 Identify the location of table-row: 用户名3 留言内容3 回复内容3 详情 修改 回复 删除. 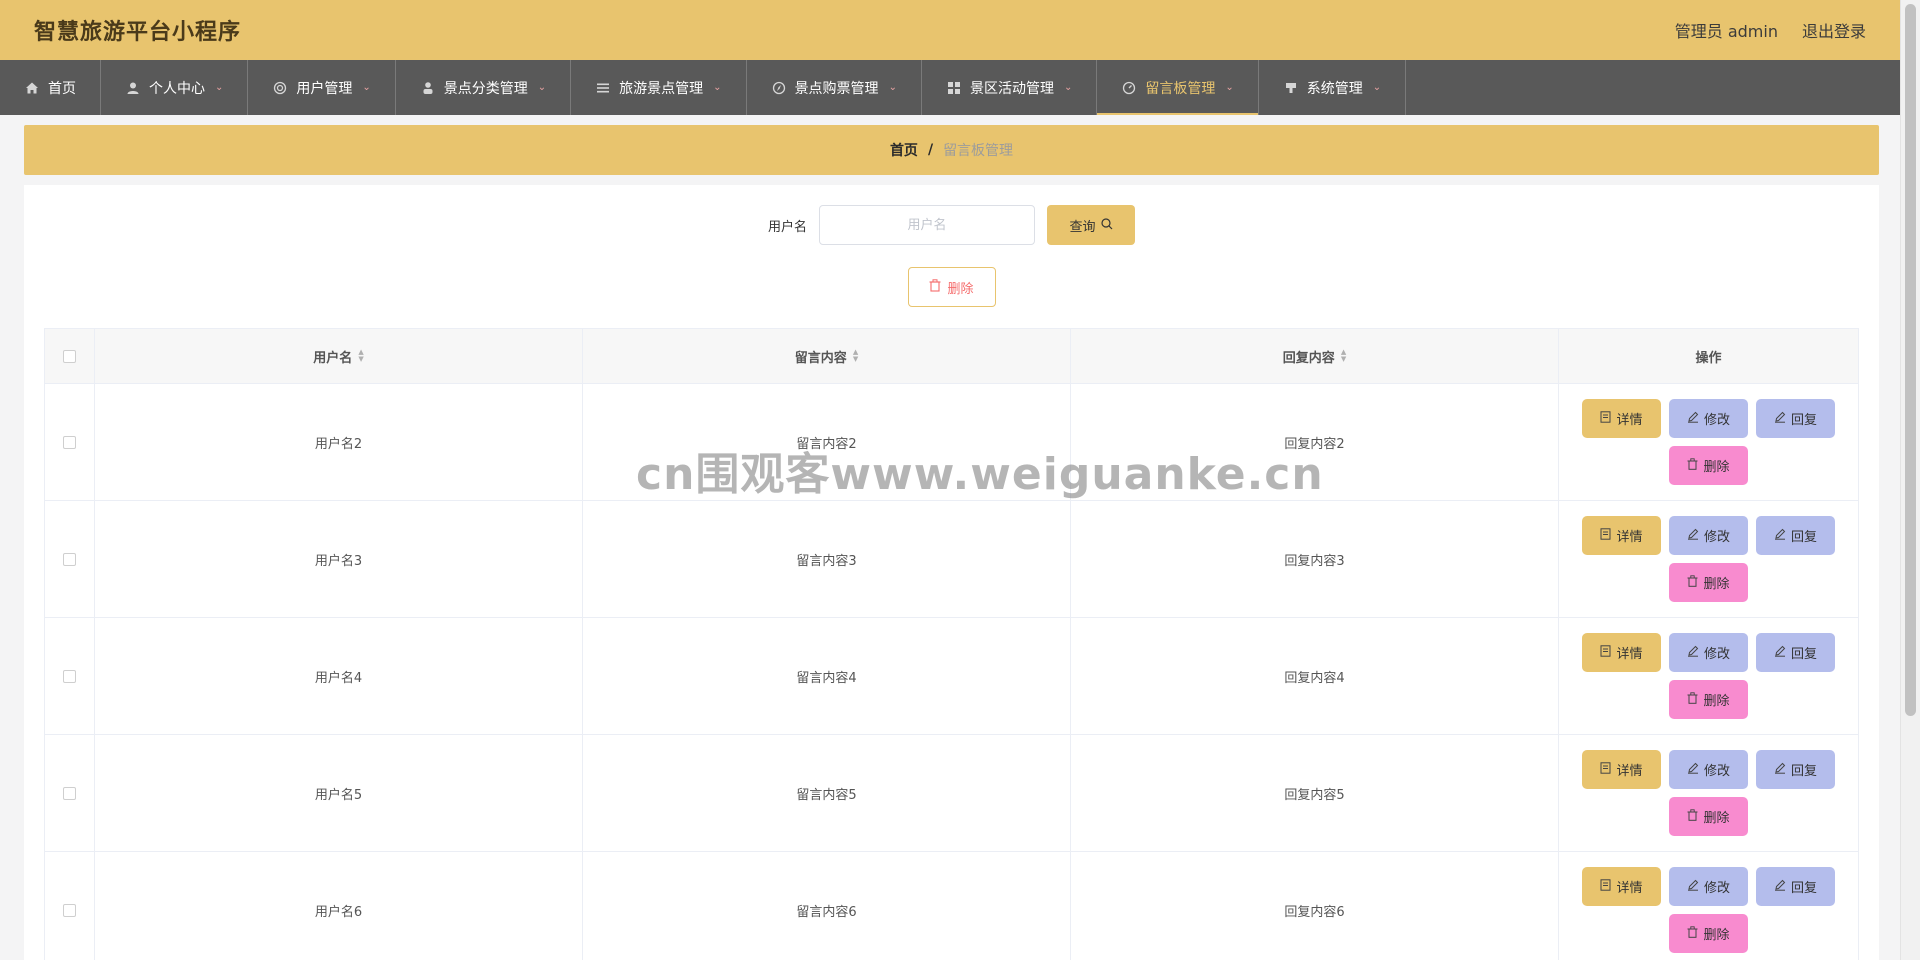
(951, 559).